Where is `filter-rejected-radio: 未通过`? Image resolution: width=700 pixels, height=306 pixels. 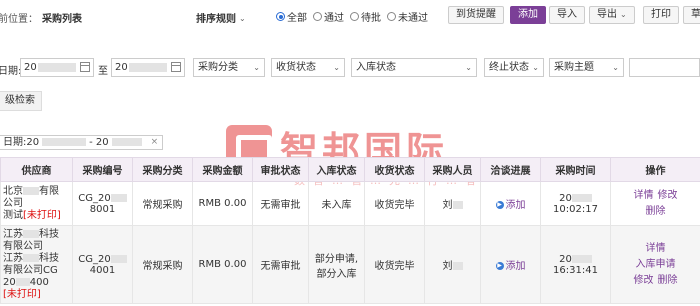
filter-rejected-radio: 未通过 is located at coordinates (407, 16).